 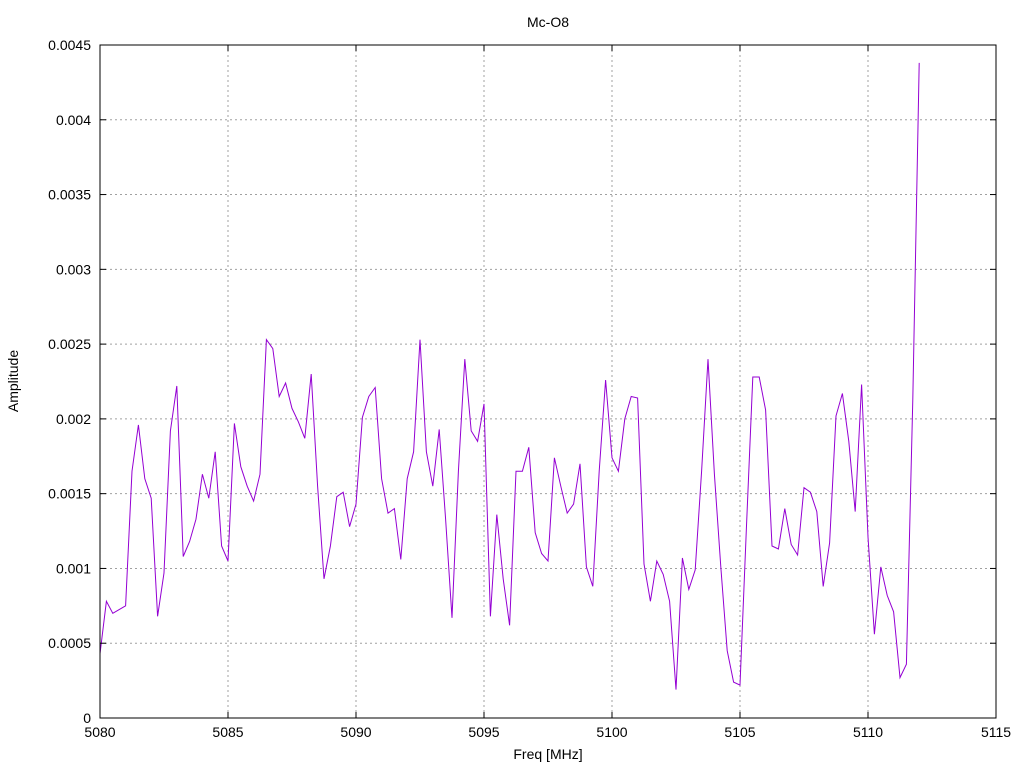 I want to click on x-tick-label: 5095, so click(x=483, y=732).